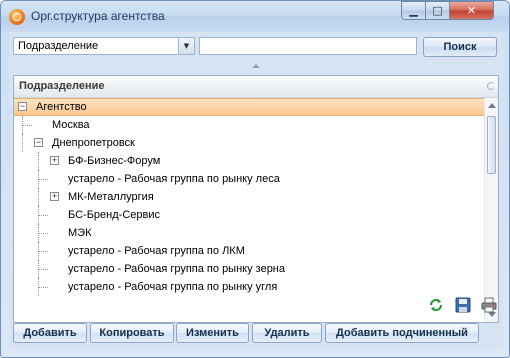 The height and width of the screenshot is (358, 510). I want to click on tree-row: МЭК, so click(249, 233).